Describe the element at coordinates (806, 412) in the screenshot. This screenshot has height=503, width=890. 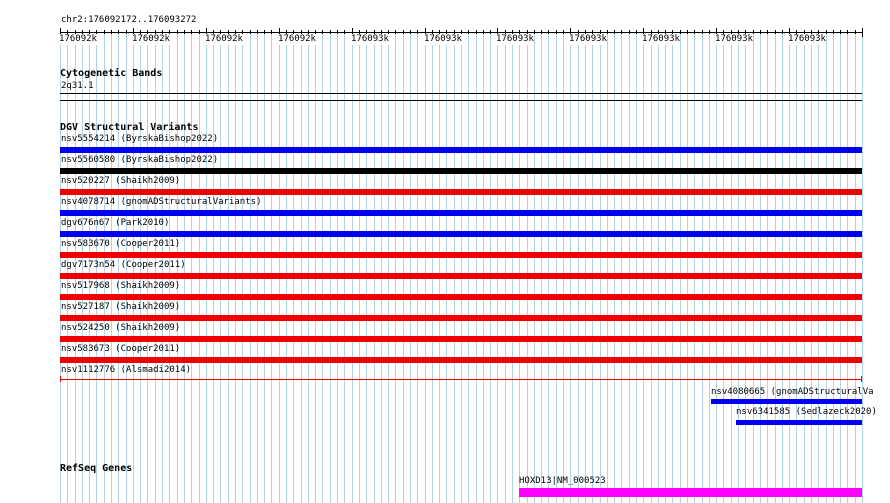
I see `dgv-feature-label: nsv6341585 (Sedlazeck2020)` at that location.